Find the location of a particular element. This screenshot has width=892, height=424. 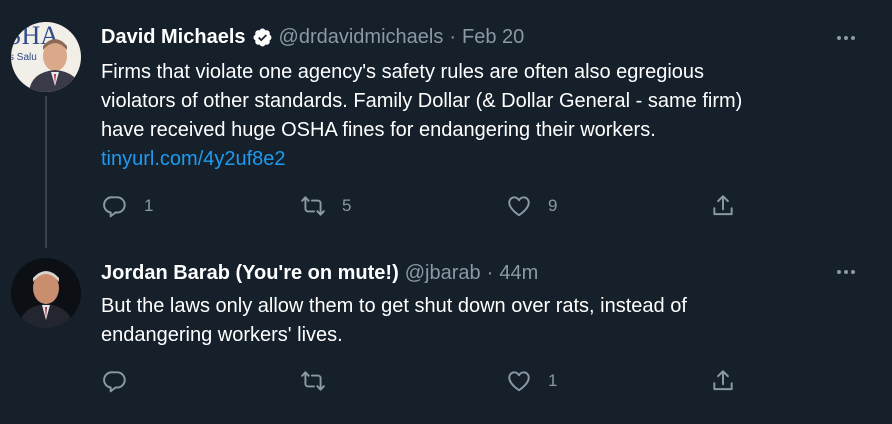

handle: @jbarab is located at coordinates (443, 273).